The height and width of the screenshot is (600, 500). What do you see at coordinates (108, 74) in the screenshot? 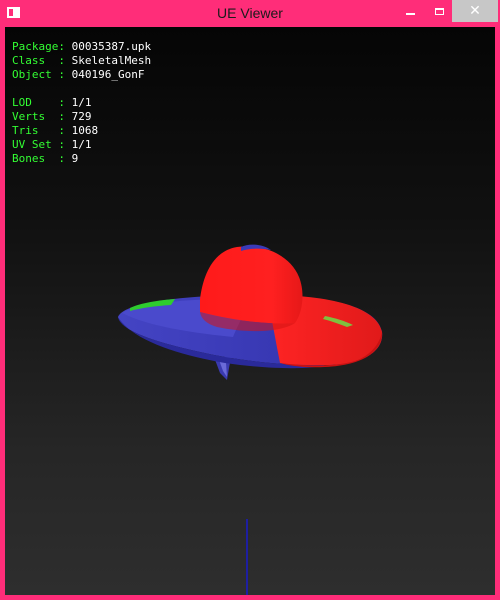
I see `info-value: 040196_GonF` at bounding box center [108, 74].